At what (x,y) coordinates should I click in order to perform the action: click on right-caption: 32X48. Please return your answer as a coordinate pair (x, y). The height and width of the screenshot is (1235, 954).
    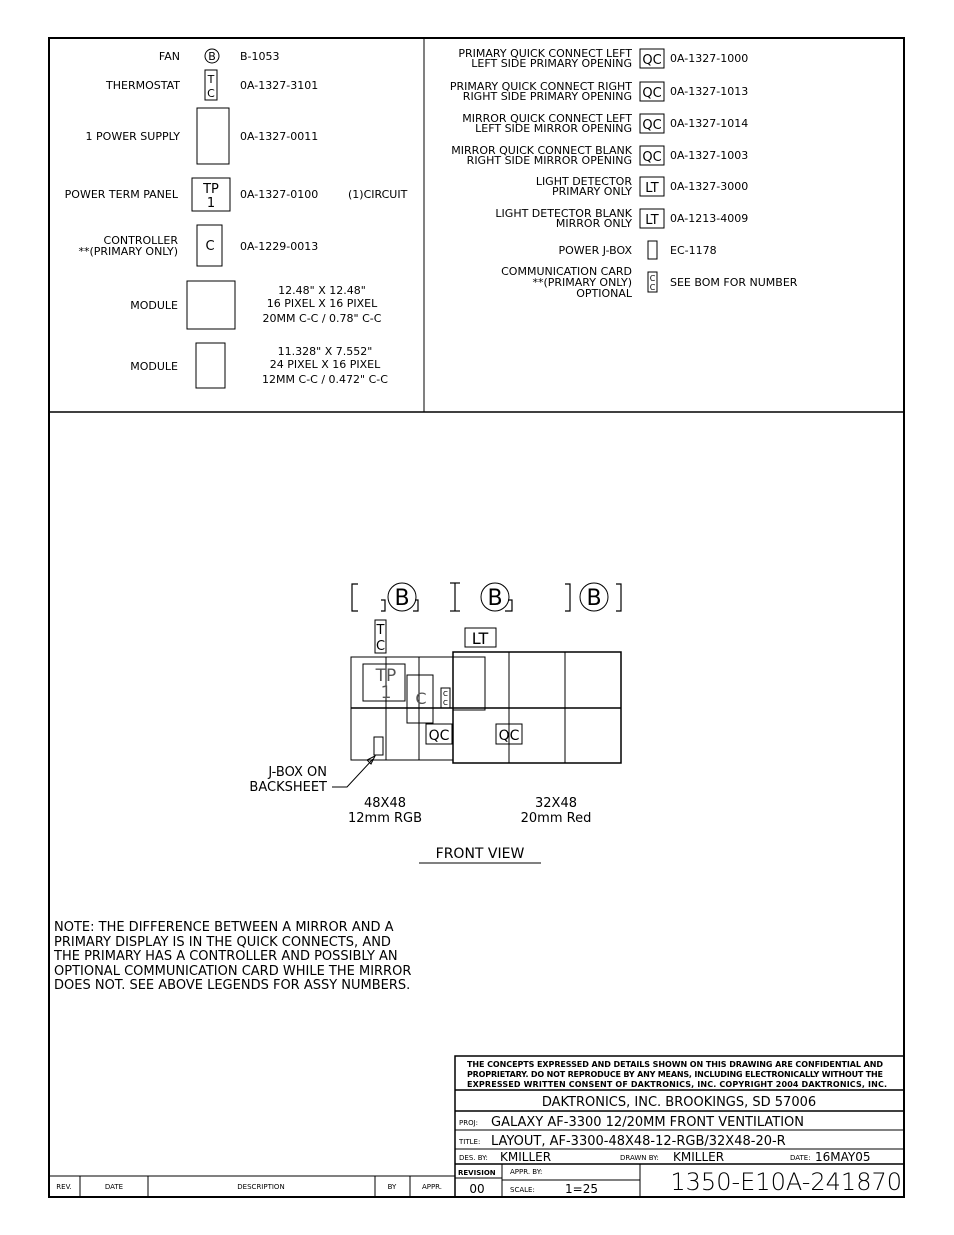
    Looking at the image, I should click on (556, 803).